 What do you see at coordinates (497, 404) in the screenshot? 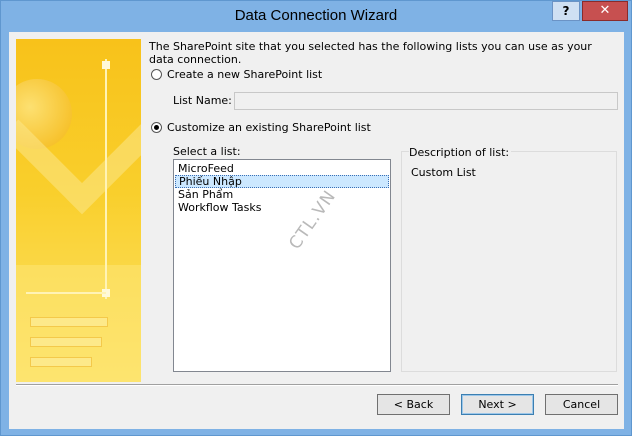
I see `next-button: Next >` at bounding box center [497, 404].